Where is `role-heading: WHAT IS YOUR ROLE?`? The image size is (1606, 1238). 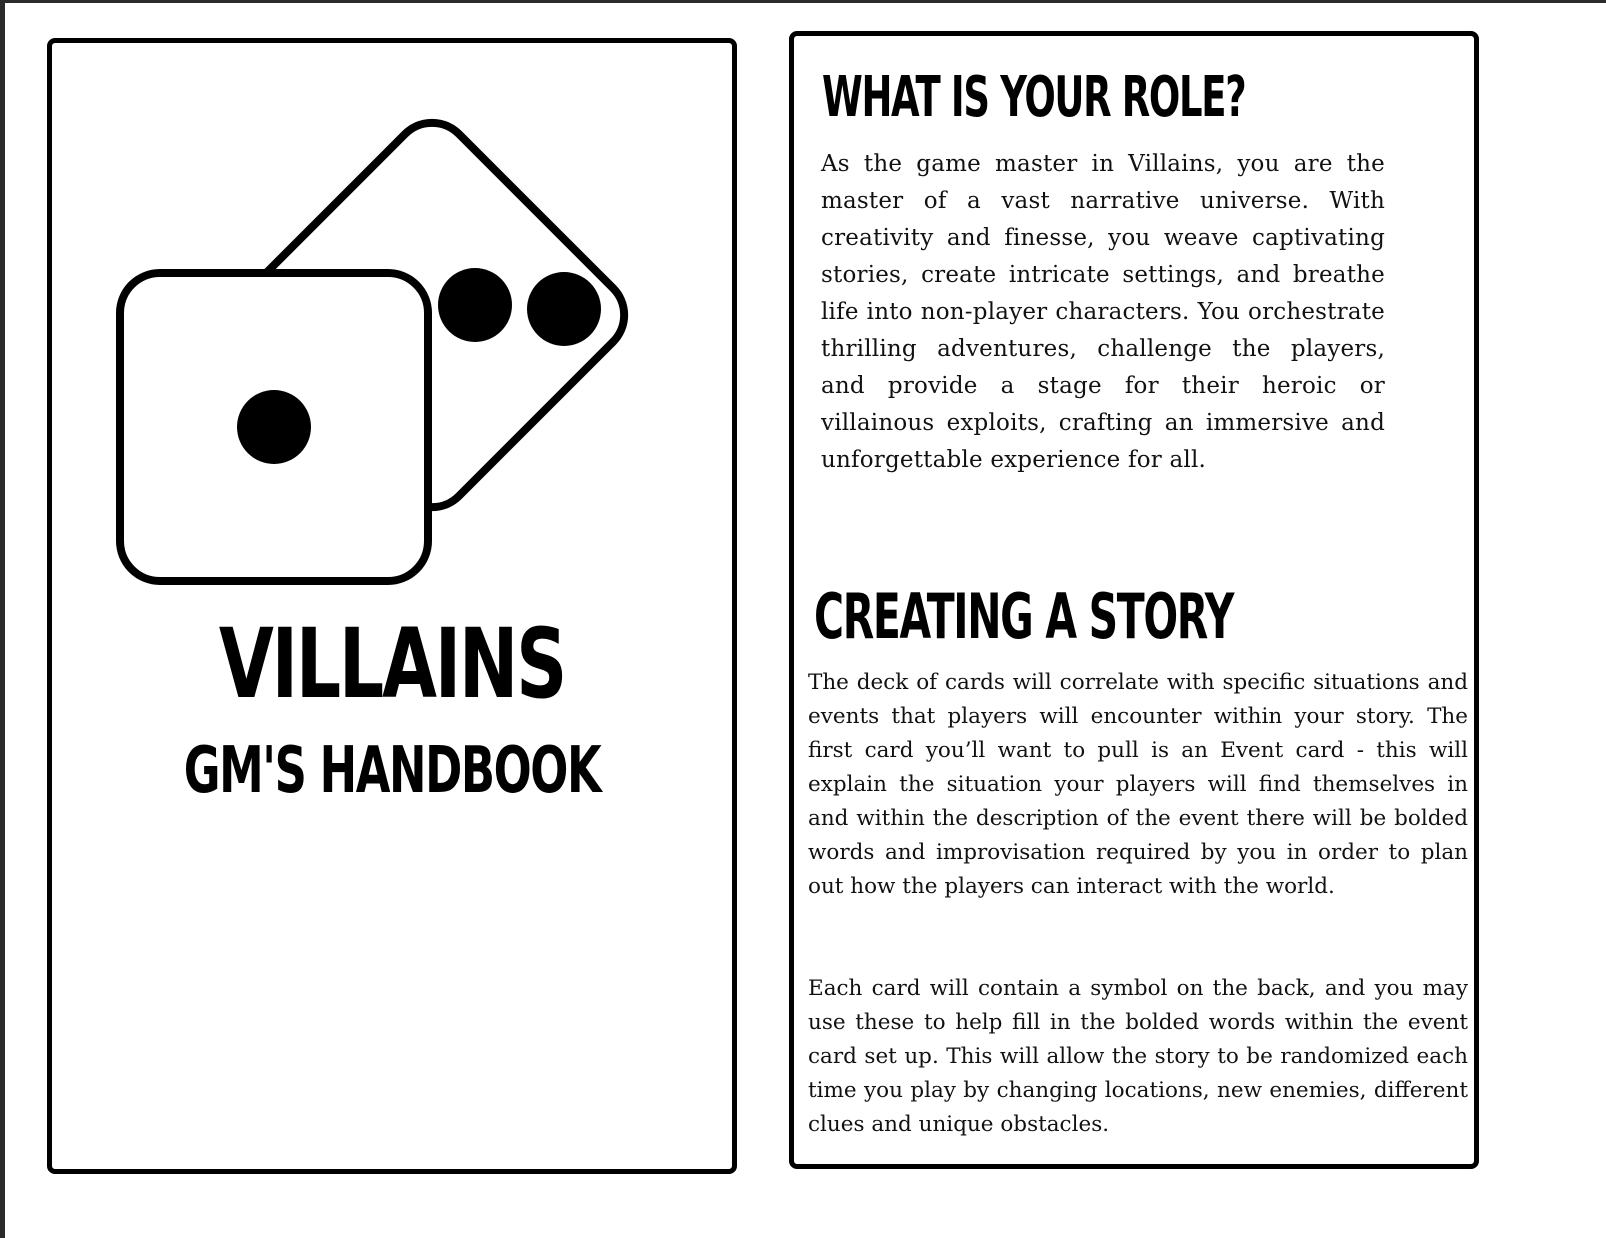
role-heading: WHAT IS YOUR ROLE? is located at coordinates (1034, 97).